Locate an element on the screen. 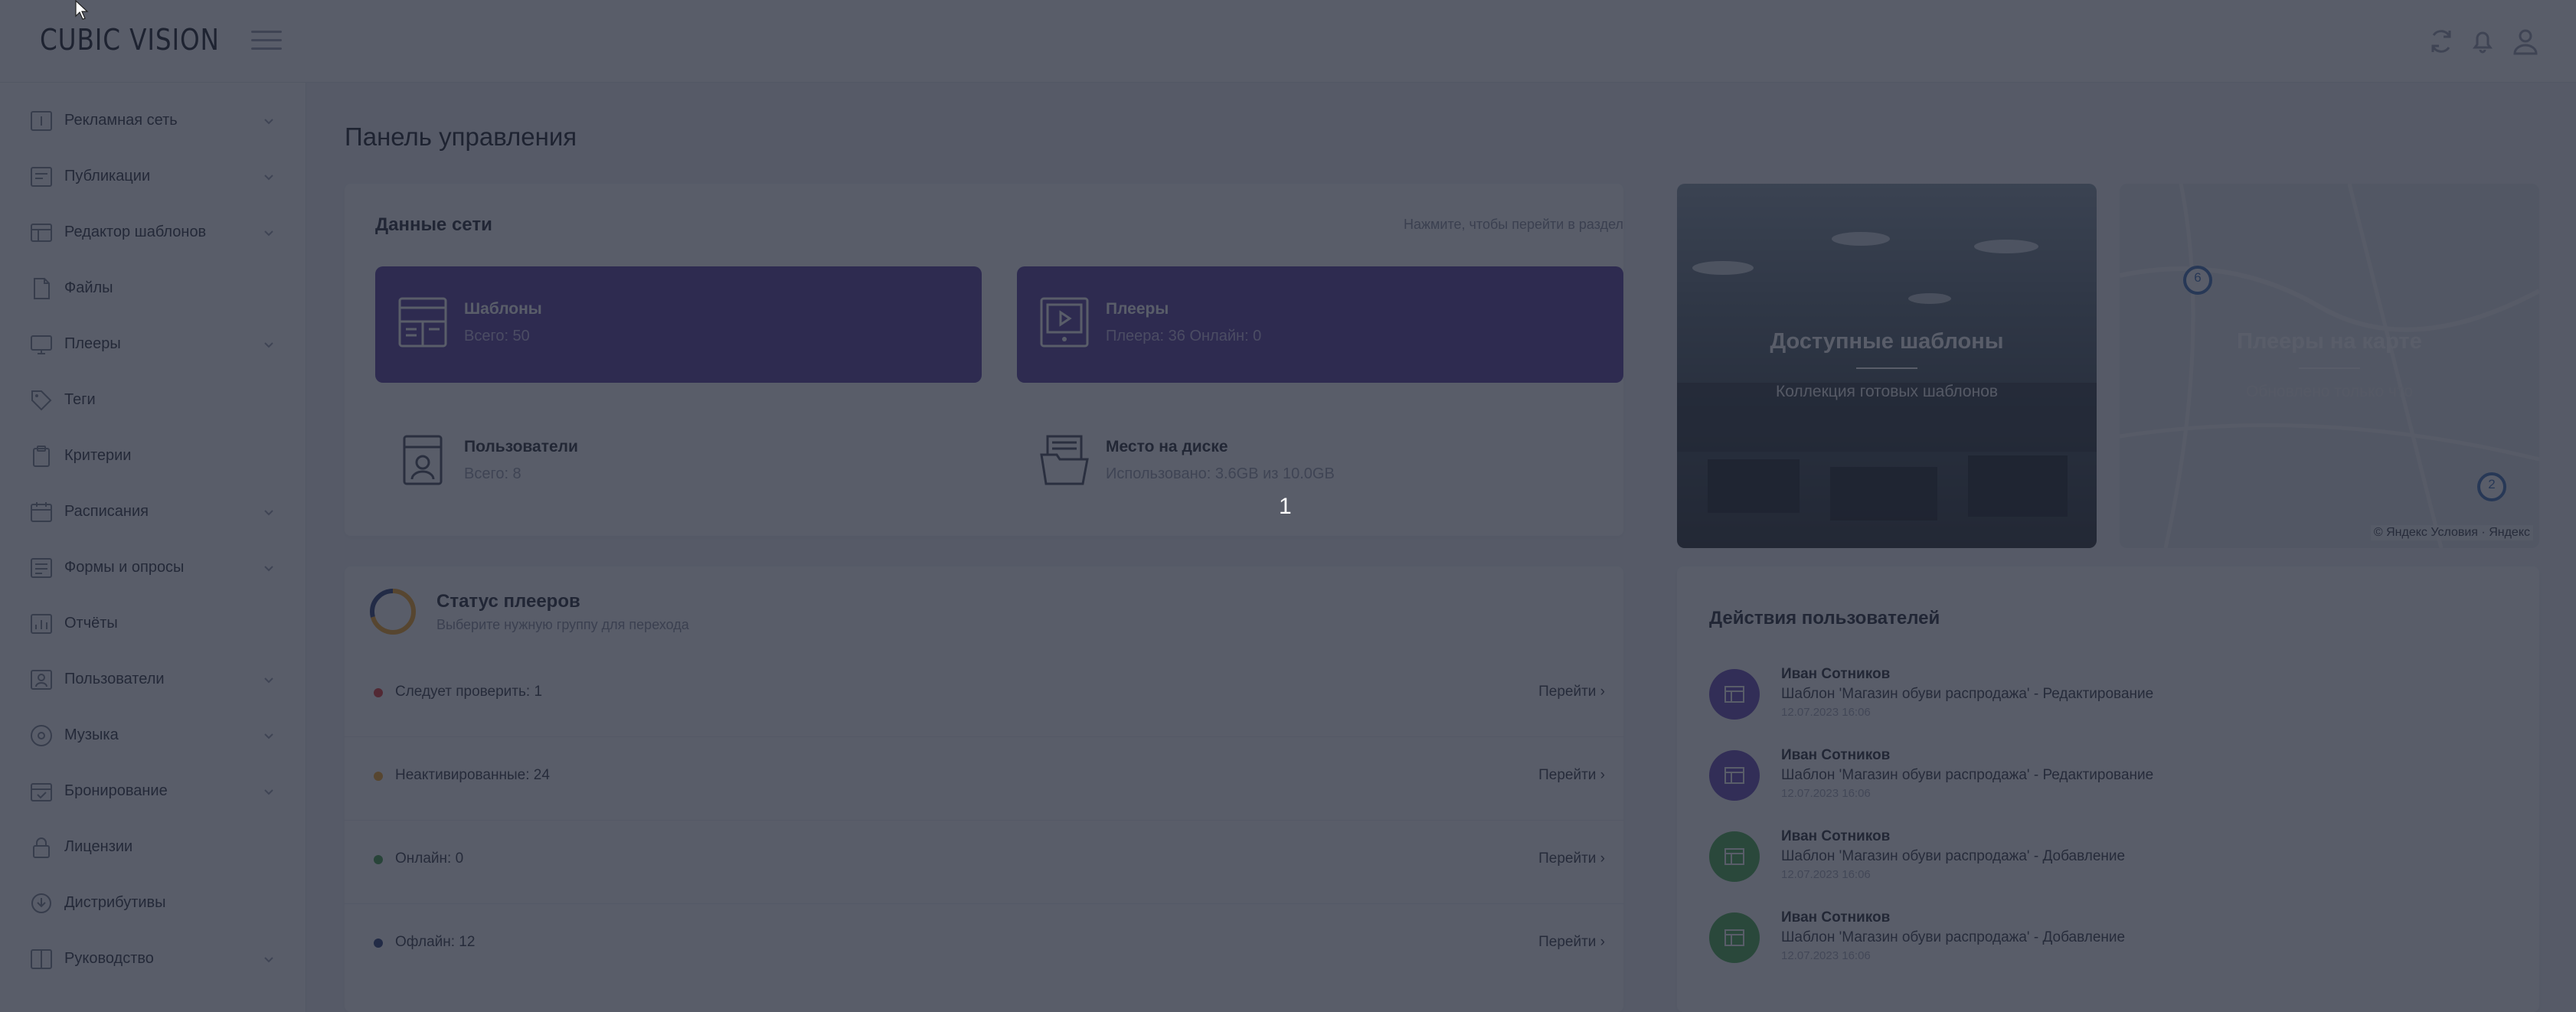 This screenshot has height=1012, width=2576. status-row-inactive: Неактивированные: 24 Перейти › is located at coordinates (984, 778).